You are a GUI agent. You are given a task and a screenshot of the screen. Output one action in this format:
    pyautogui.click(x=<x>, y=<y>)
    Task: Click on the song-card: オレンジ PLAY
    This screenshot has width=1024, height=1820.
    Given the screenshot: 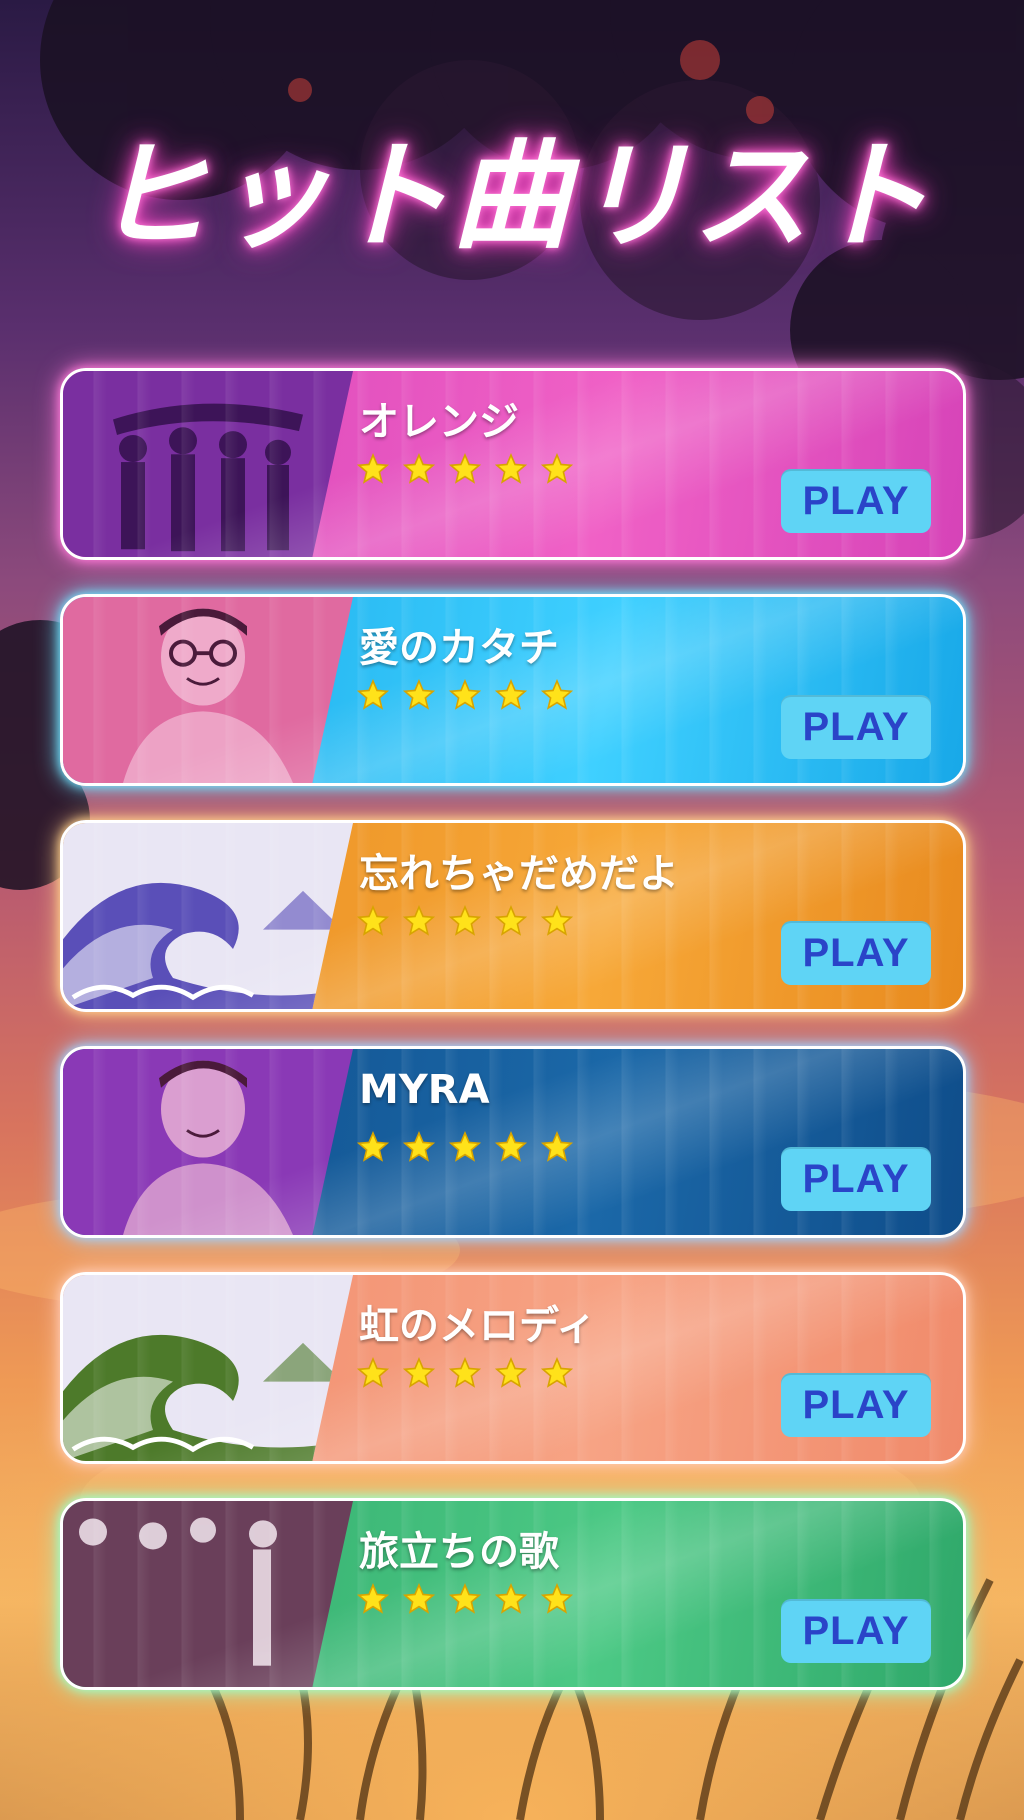 What is the action you would take?
    pyautogui.click(x=513, y=464)
    